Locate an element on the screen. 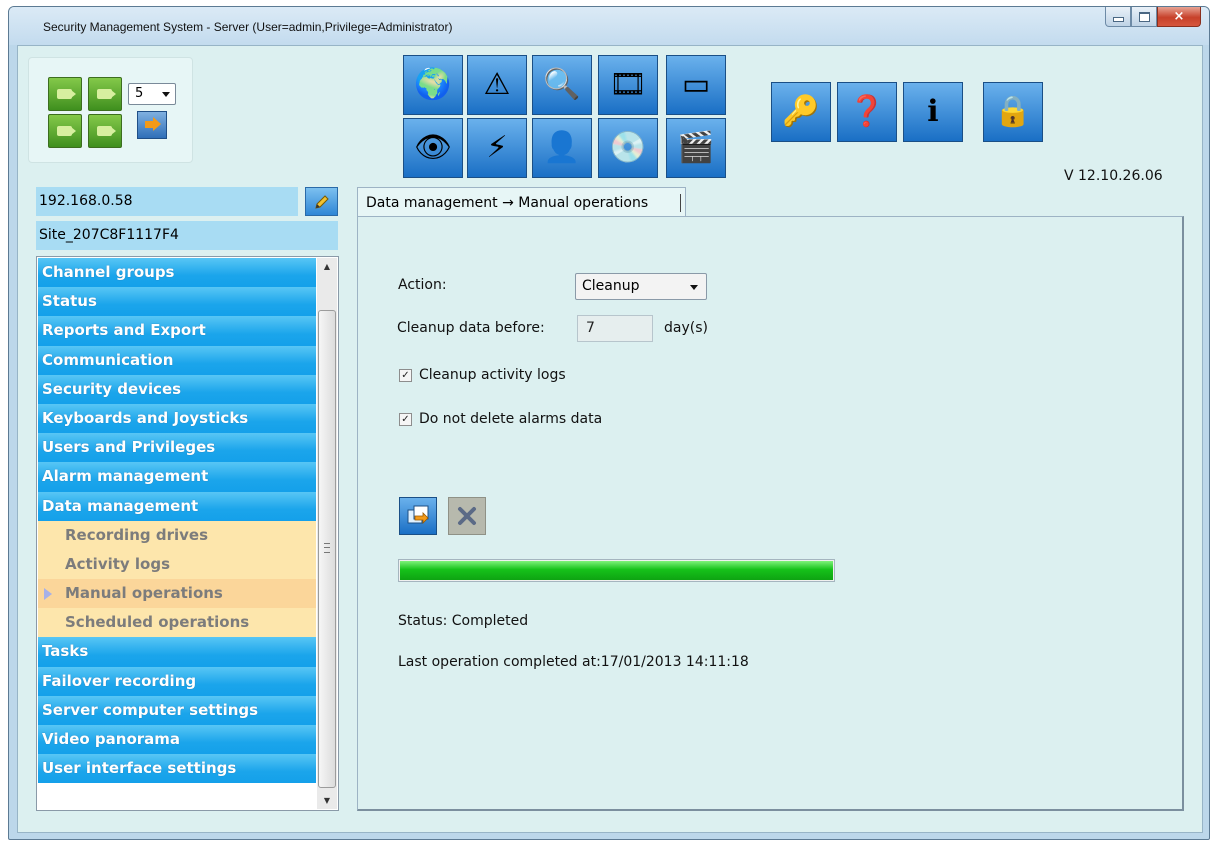 Image resolution: width=1216 pixels, height=845 pixels. sidebar-item-recording-drives: Recording drives is located at coordinates (177, 535).